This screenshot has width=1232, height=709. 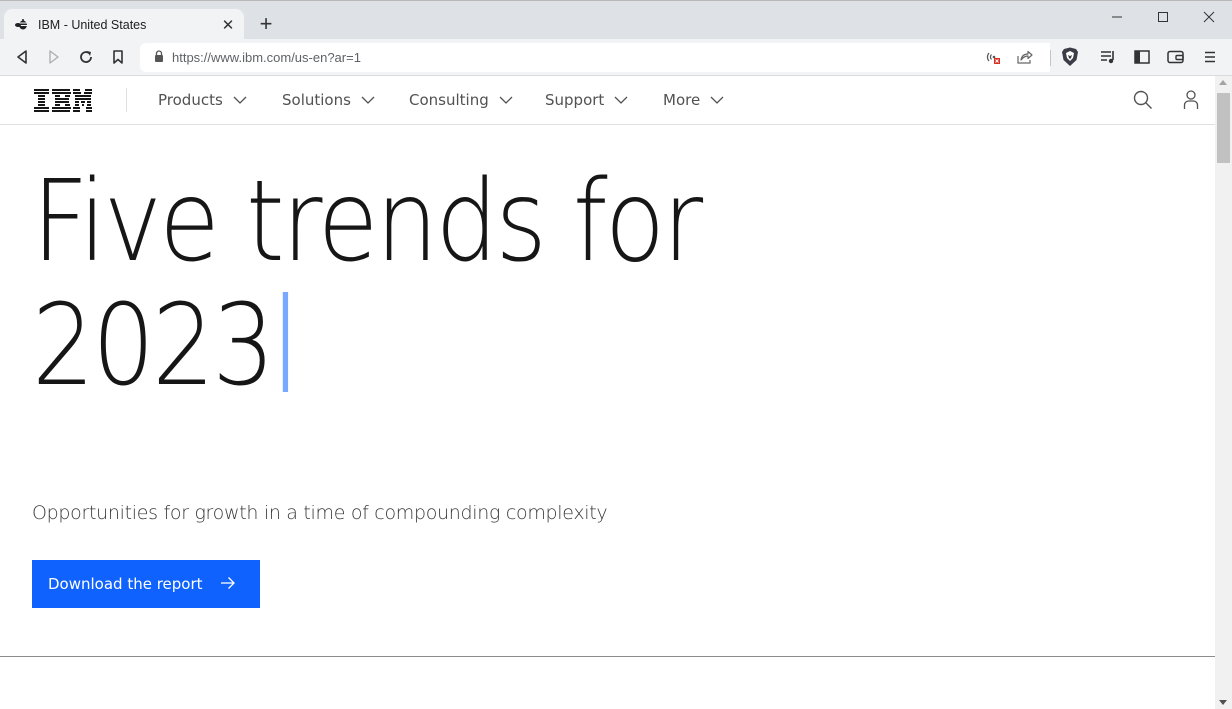 What do you see at coordinates (1117, 17) in the screenshot?
I see `minimize-icon` at bounding box center [1117, 17].